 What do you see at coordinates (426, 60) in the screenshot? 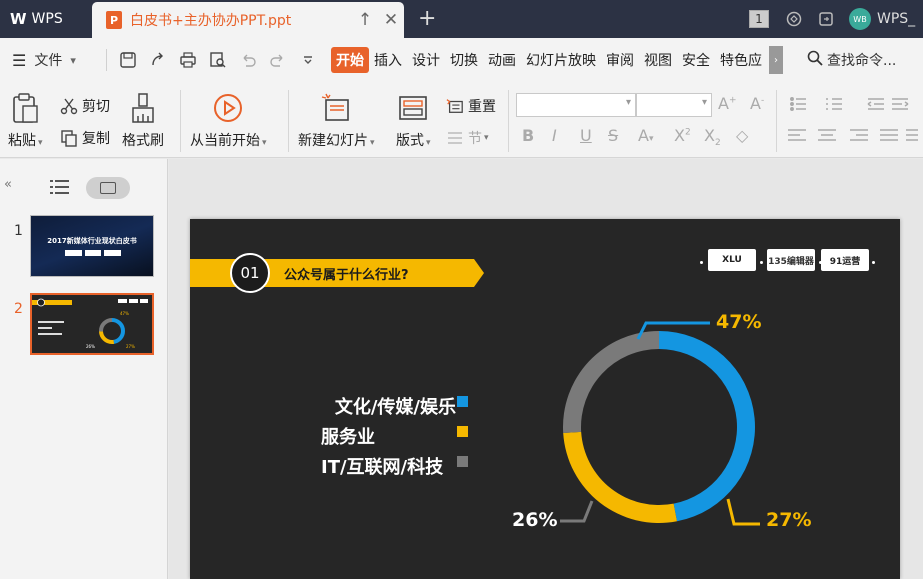
I see `tab-design: 设计` at bounding box center [426, 60].